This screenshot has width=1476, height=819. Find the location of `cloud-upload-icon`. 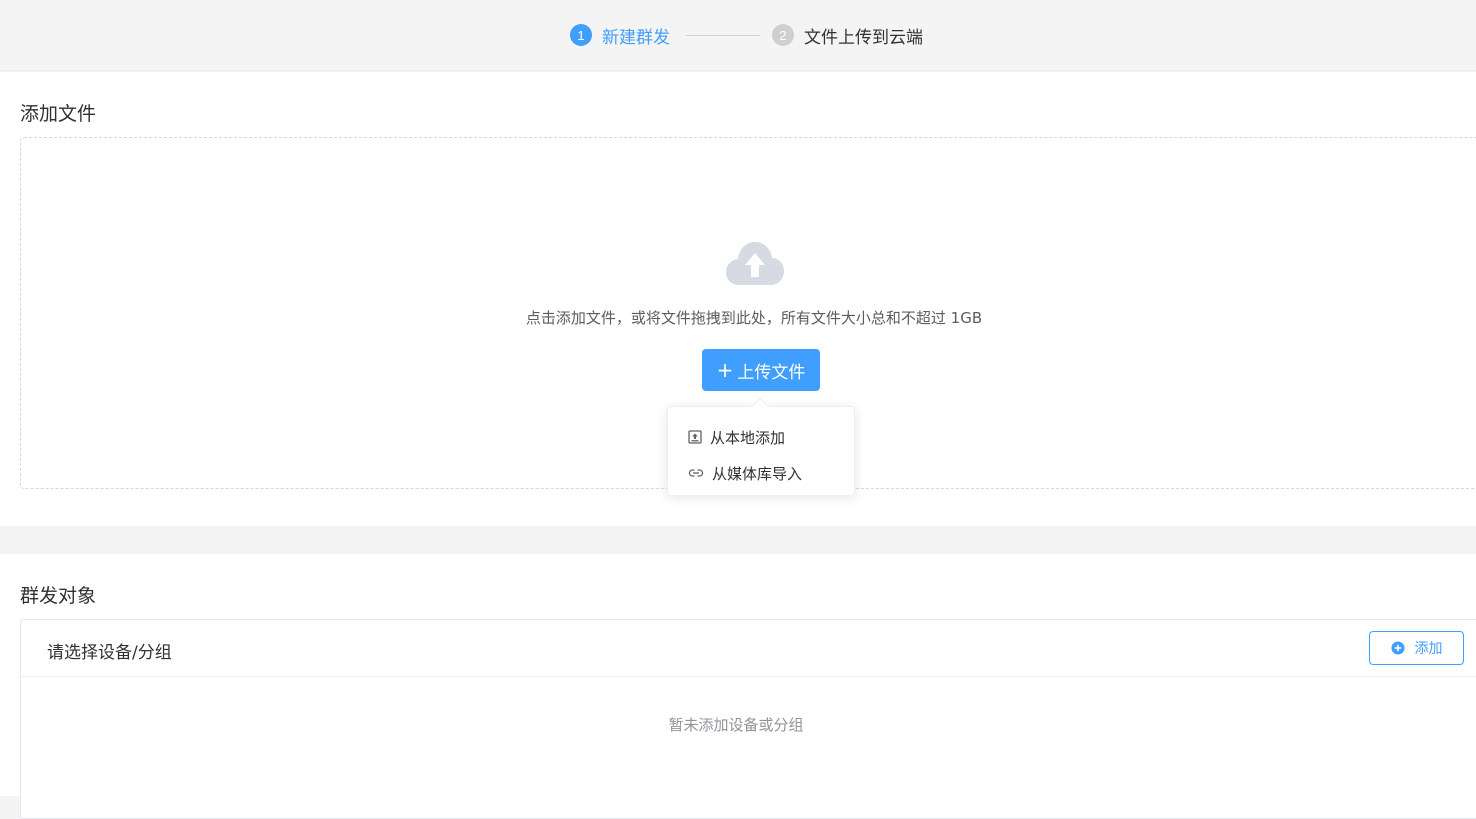

cloud-upload-icon is located at coordinates (755, 263).